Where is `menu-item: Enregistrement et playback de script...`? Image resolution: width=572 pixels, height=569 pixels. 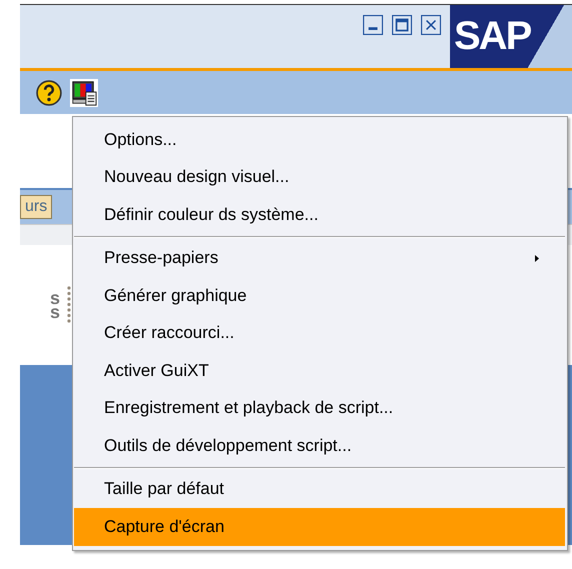
menu-item: Enregistrement et playback de script... is located at coordinates (319, 408).